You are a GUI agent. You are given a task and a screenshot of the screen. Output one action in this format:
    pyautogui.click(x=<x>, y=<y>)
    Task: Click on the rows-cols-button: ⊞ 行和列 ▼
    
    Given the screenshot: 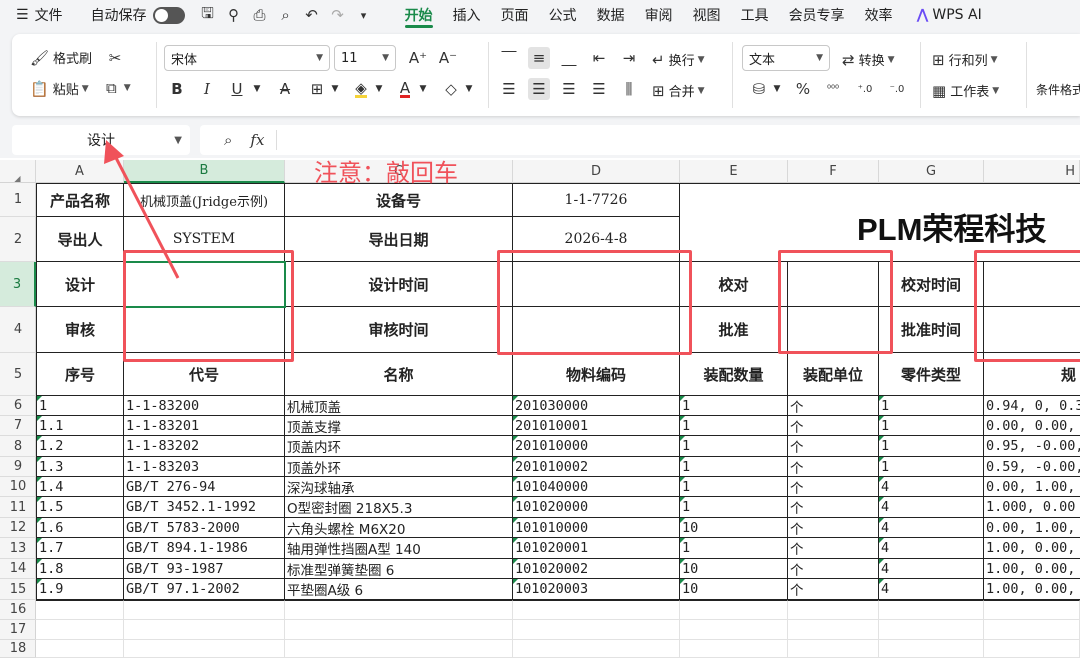 What is the action you would take?
    pyautogui.click(x=965, y=60)
    